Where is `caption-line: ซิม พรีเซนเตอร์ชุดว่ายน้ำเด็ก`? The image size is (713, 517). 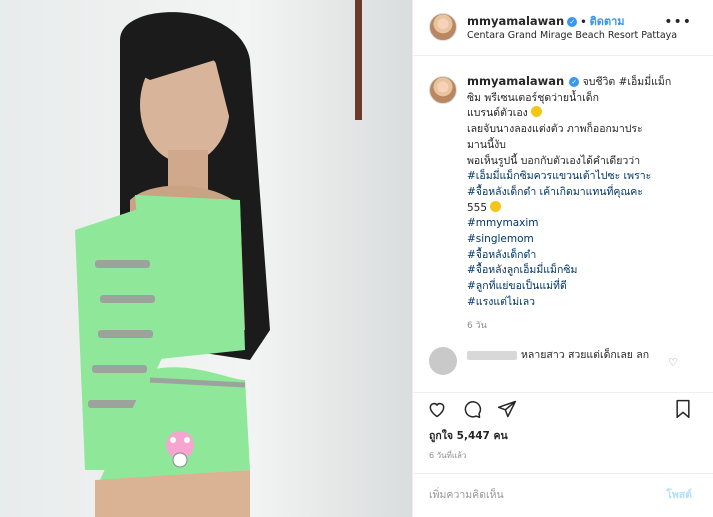 caption-line: ซิม พรีเซนเตอร์ชุดว่ายน้ำเด็ก is located at coordinates (533, 97).